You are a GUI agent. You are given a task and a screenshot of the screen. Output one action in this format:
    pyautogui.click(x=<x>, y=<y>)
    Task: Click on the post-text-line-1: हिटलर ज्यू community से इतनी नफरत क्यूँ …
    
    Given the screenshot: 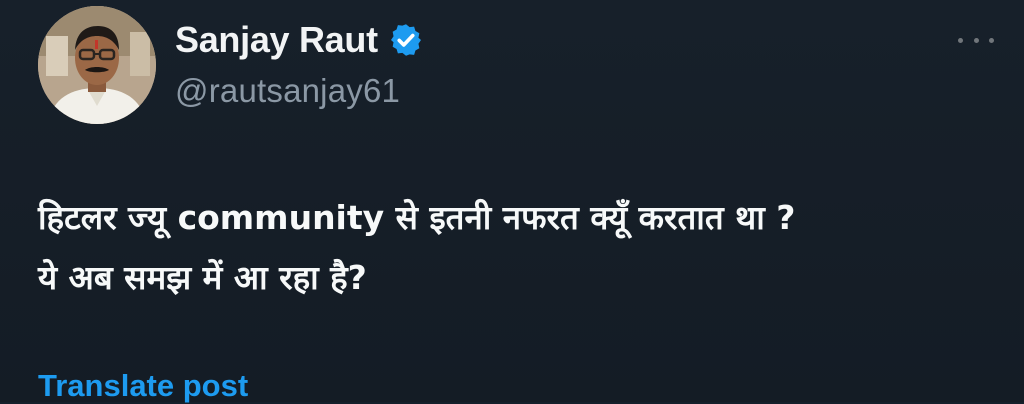 What is the action you would take?
    pyautogui.click(x=417, y=217)
    